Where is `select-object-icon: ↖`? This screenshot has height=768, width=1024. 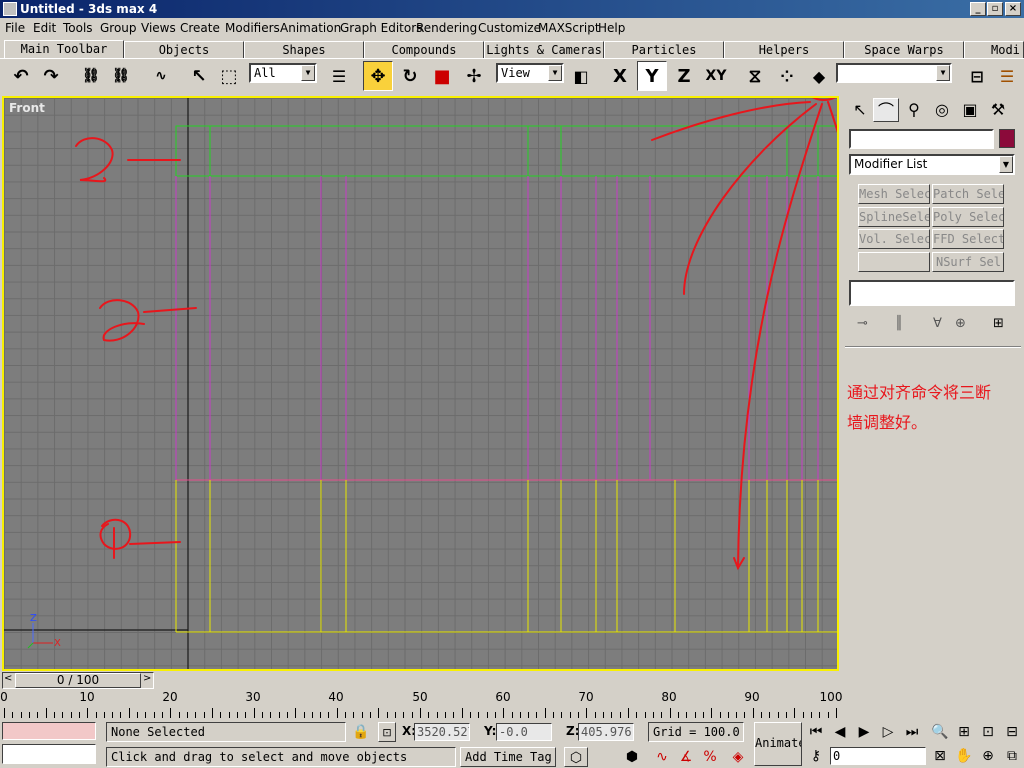
select-object-icon: ↖ is located at coordinates (199, 76).